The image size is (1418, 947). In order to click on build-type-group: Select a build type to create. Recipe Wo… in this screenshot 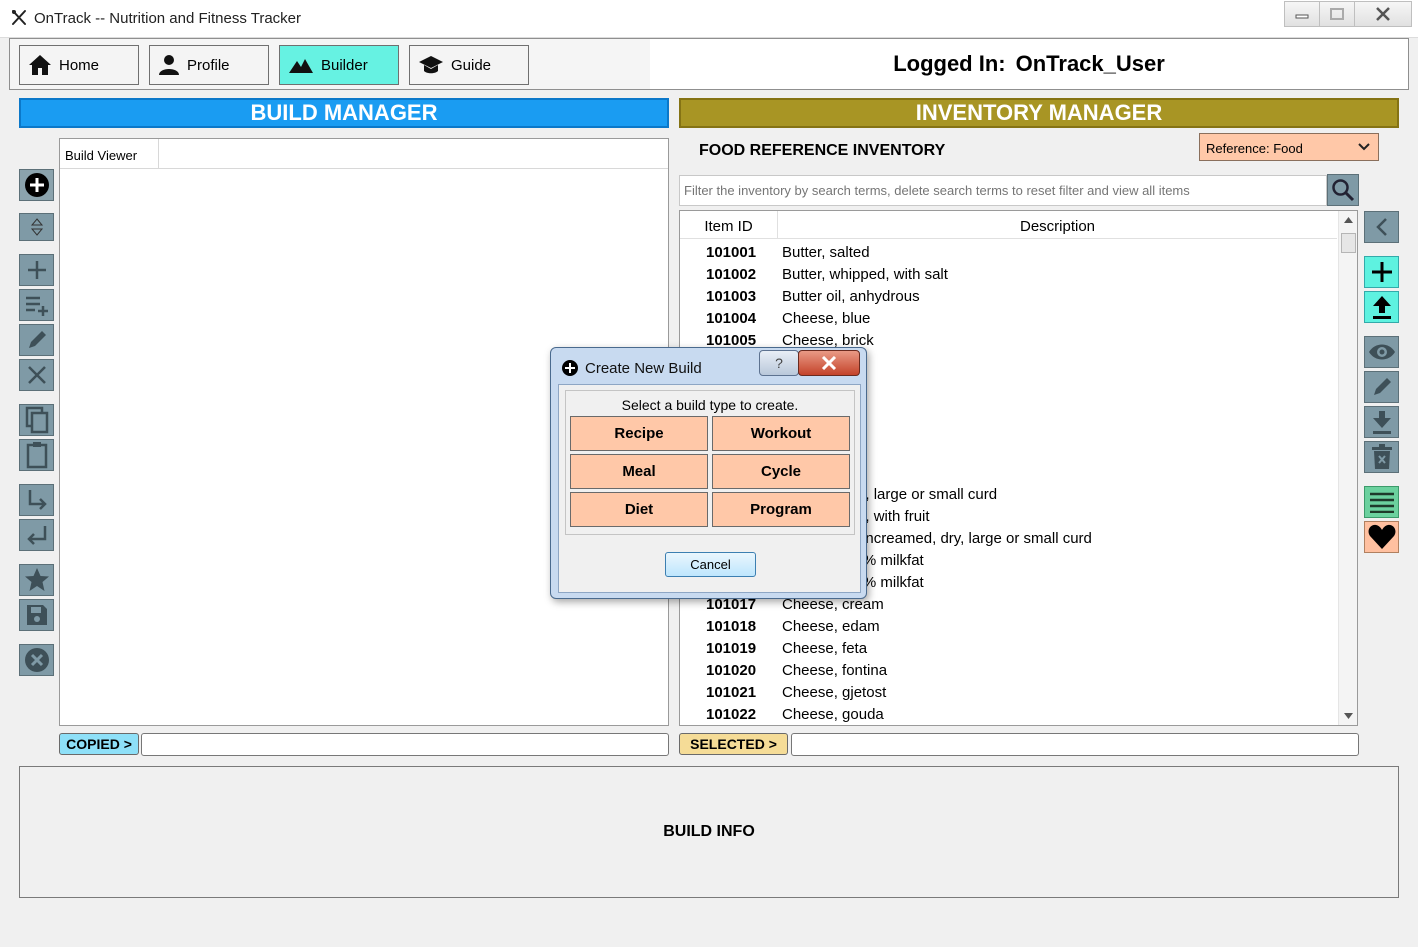, I will do `click(710, 462)`.